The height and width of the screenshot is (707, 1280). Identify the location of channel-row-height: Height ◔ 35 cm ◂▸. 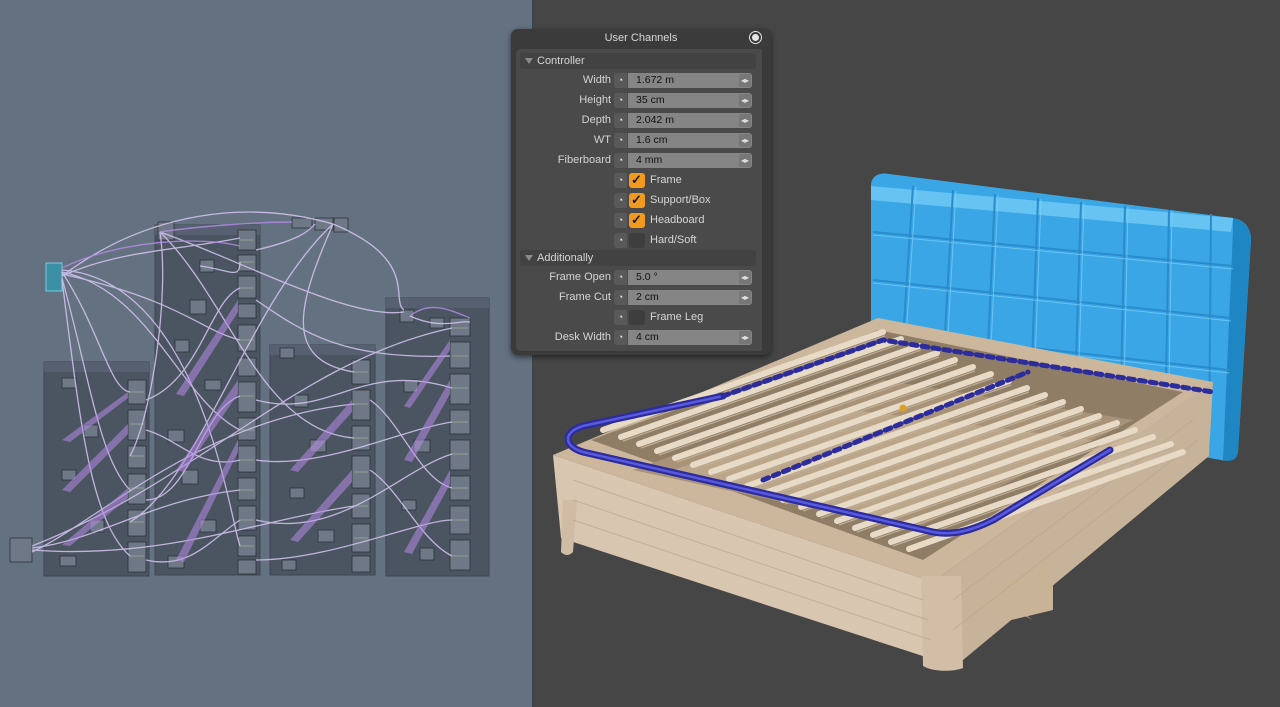
(641, 100).